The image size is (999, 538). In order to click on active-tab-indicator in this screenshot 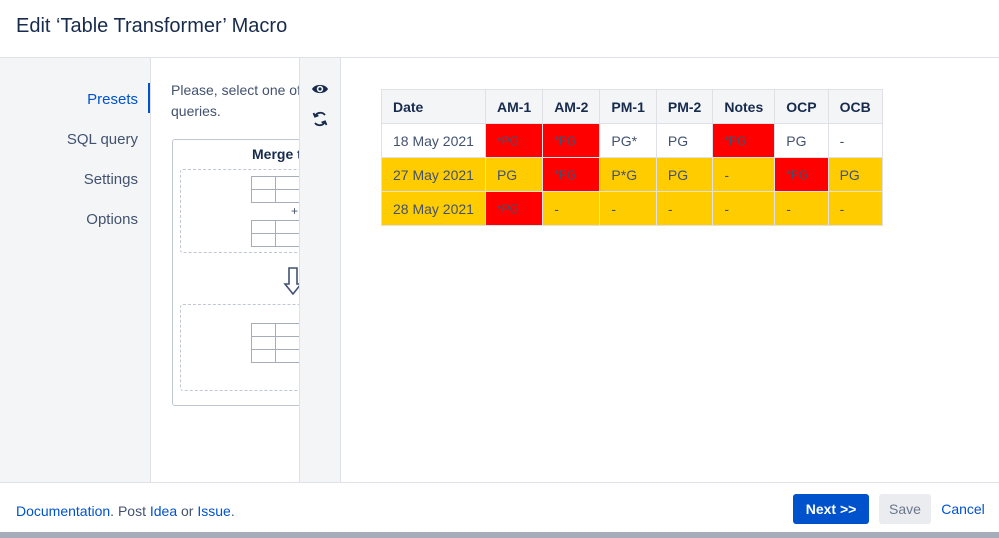, I will do `click(149, 98)`.